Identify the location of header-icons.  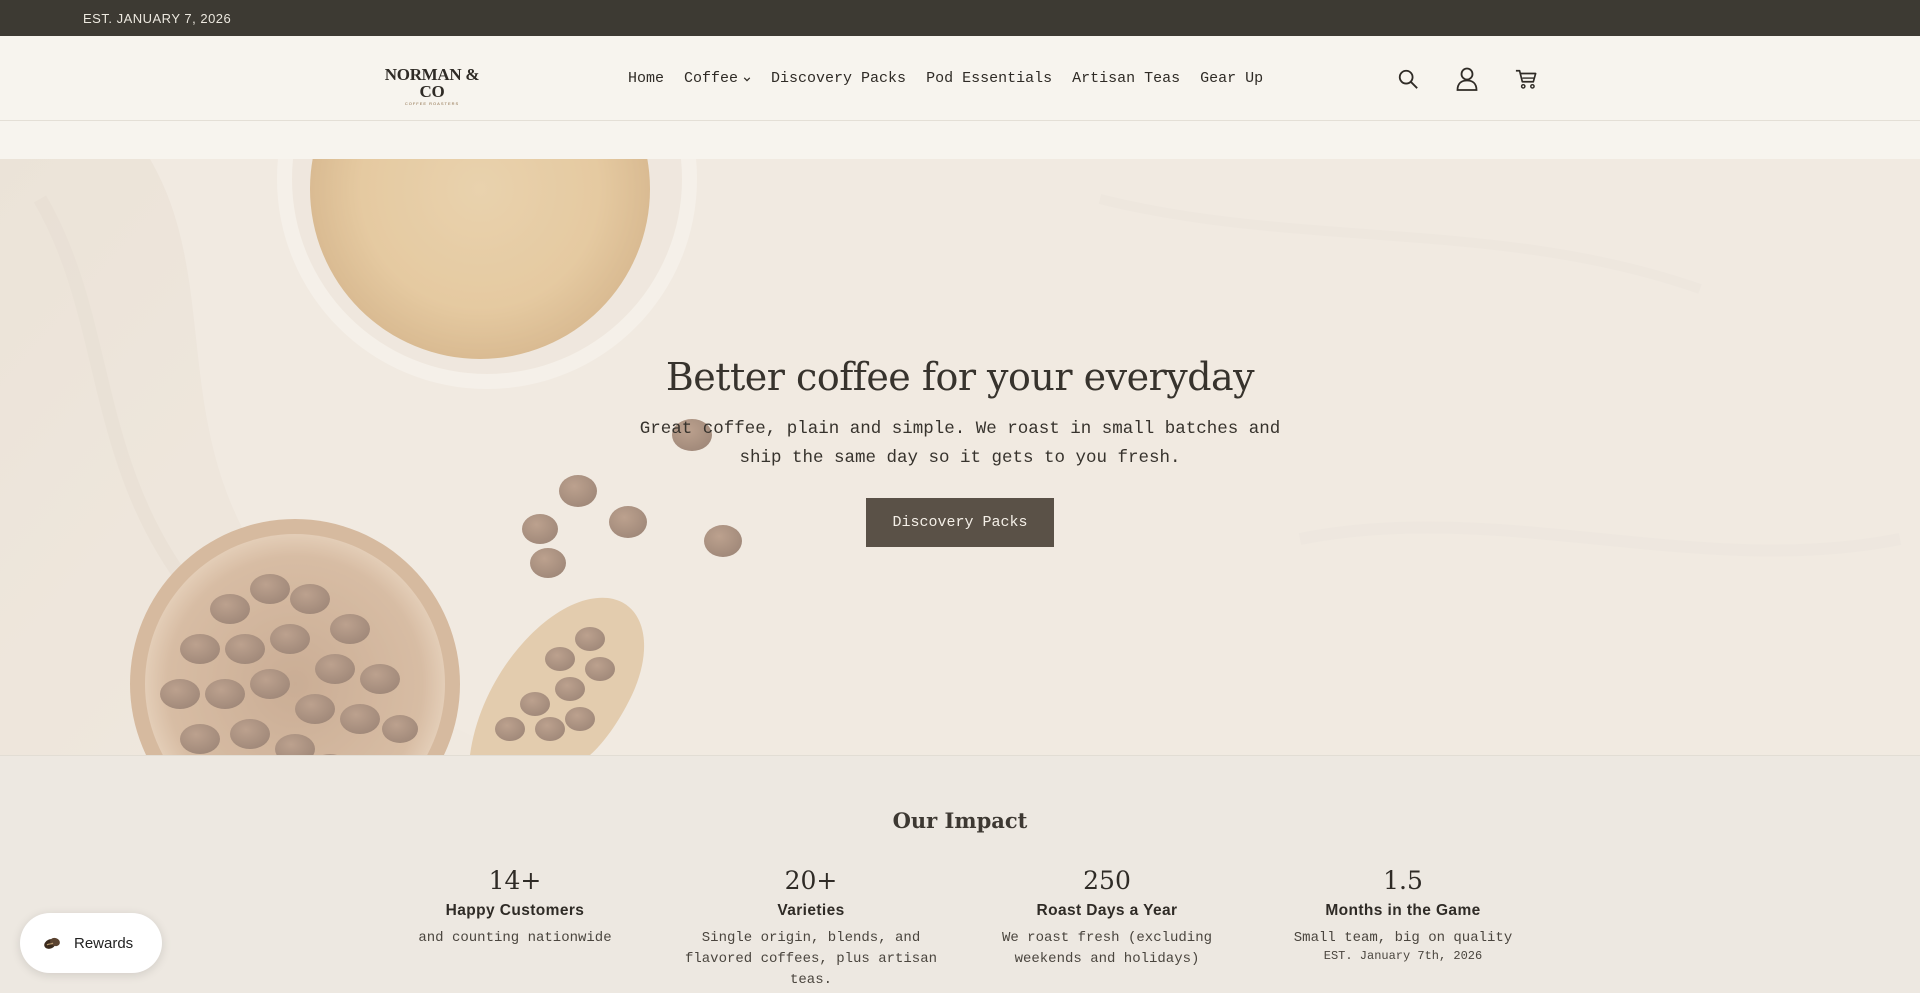
(1466, 78).